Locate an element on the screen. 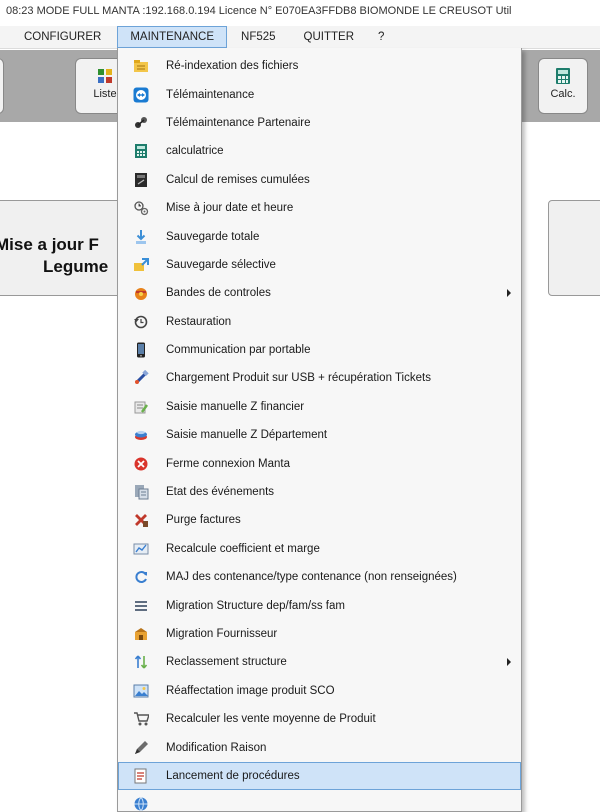 The width and height of the screenshot is (600, 812). restore-icon is located at coordinates (141, 322).